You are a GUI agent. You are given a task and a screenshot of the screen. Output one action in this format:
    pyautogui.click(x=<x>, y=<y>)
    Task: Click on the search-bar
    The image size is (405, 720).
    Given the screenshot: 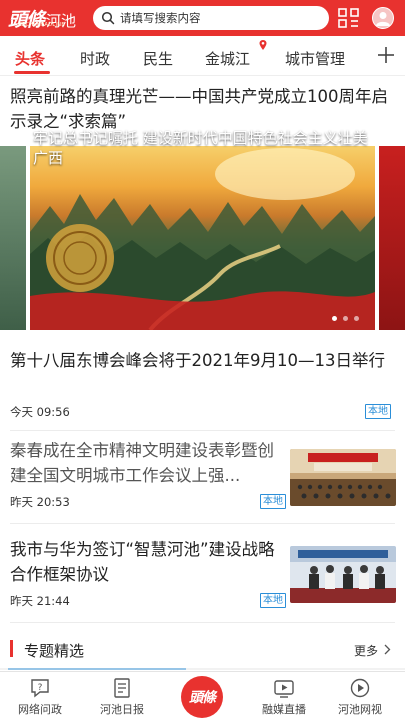 What is the action you would take?
    pyautogui.click(x=211, y=18)
    